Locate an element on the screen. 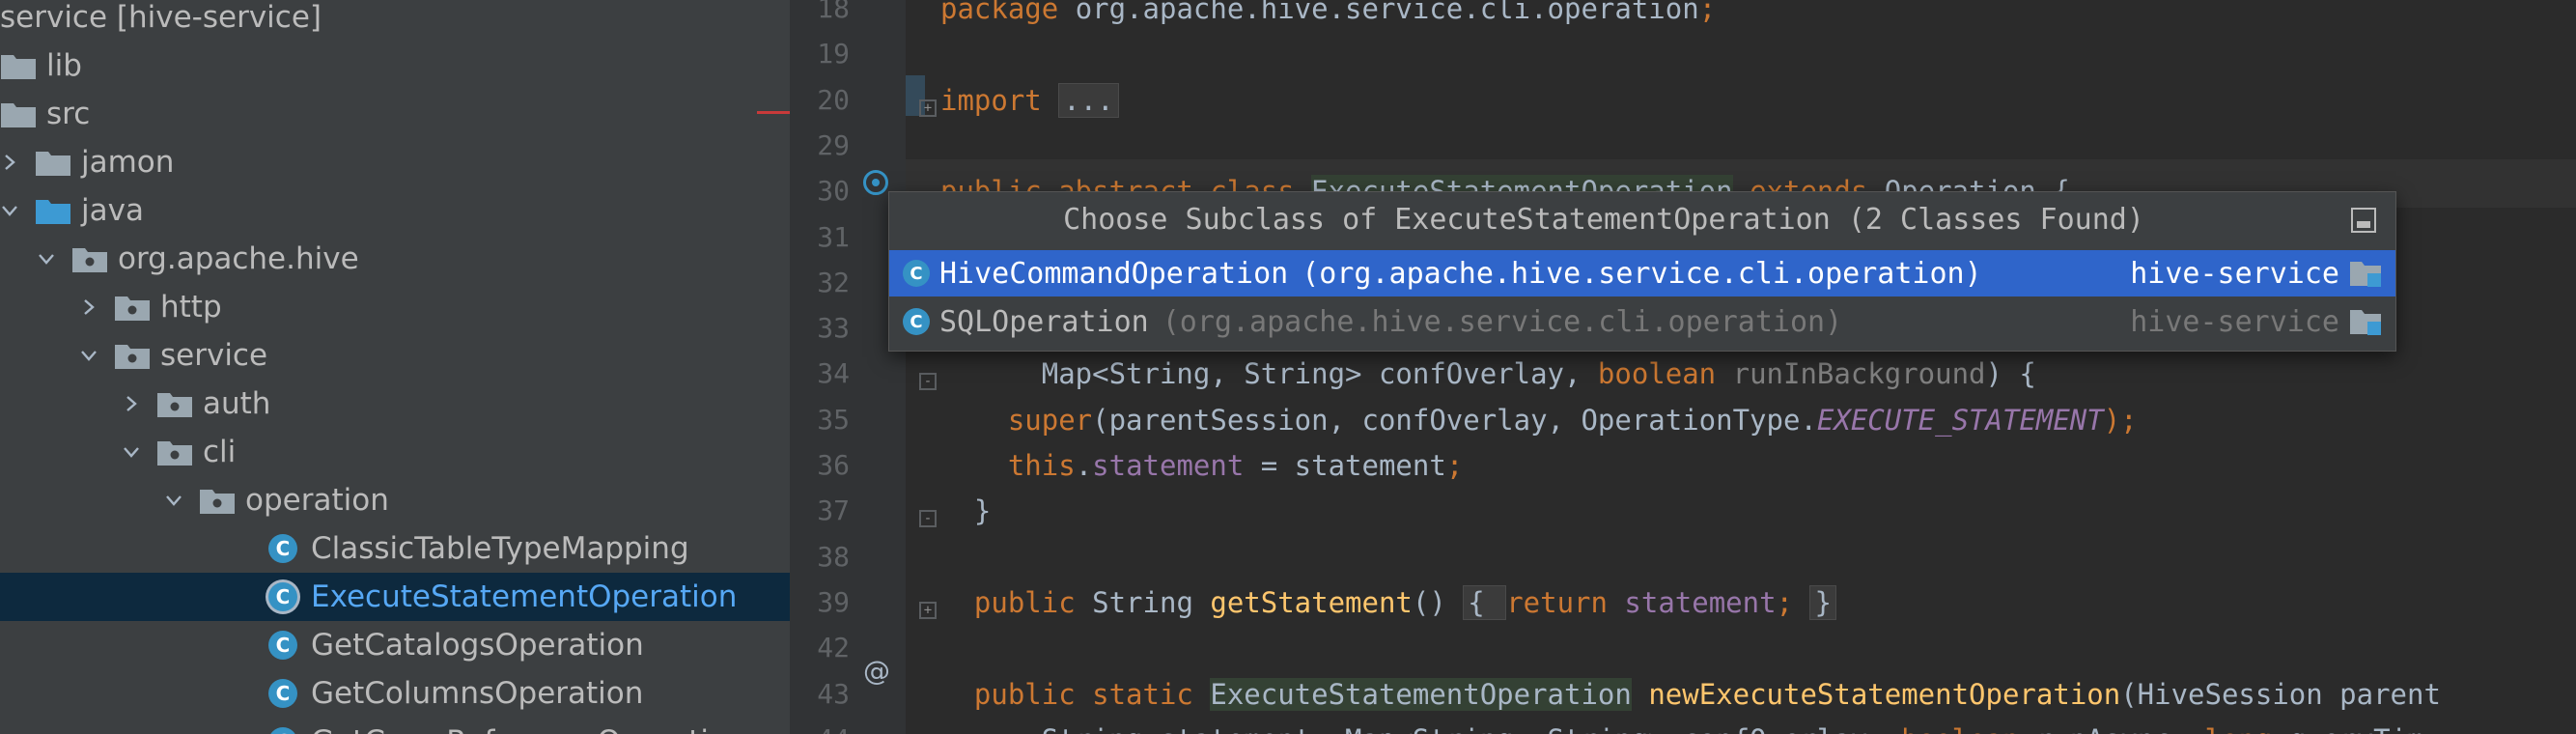  code-token: ) { is located at coordinates (2011, 374).